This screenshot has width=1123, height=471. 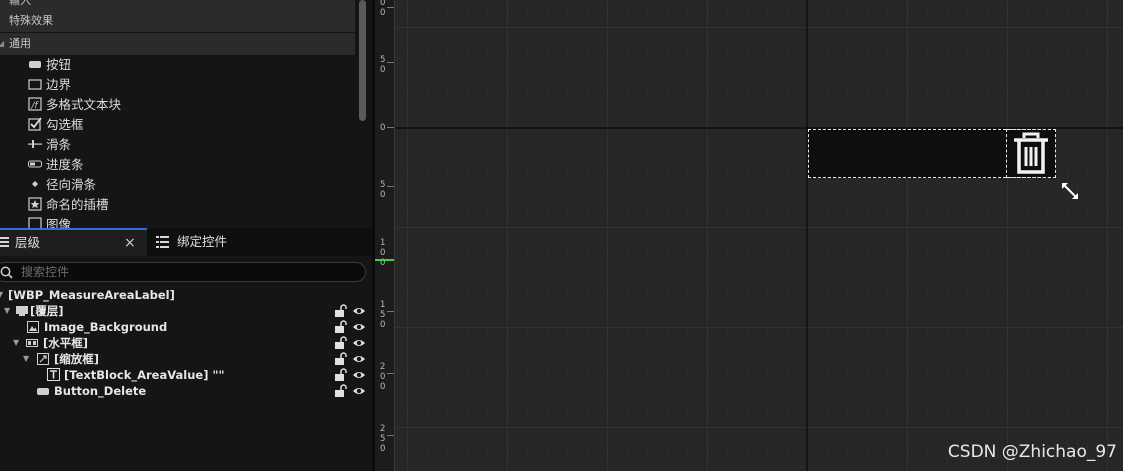 I want to click on tree-row-textblock: [TextBlock_AreaValue] "", so click(x=186, y=375).